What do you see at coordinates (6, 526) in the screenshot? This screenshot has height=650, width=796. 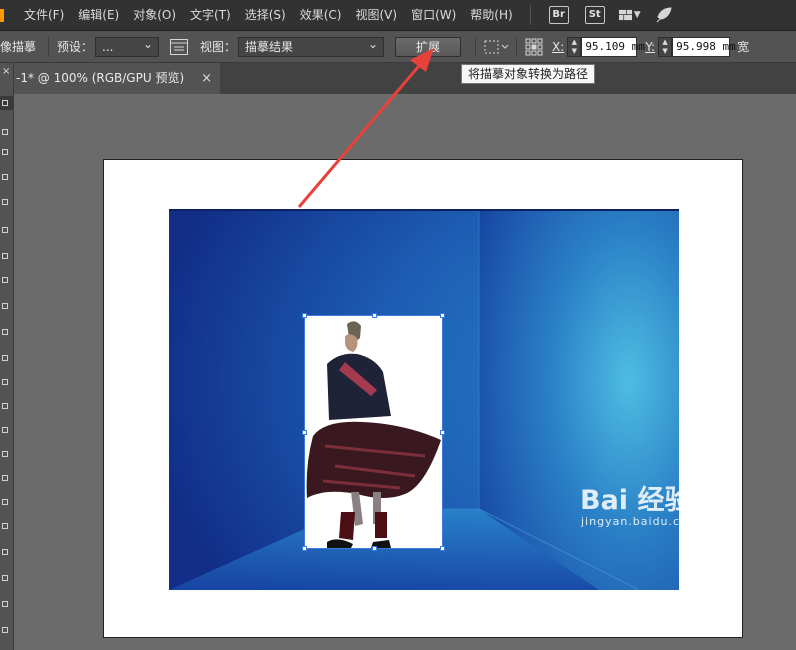 I see `mesh-tool-icon` at bounding box center [6, 526].